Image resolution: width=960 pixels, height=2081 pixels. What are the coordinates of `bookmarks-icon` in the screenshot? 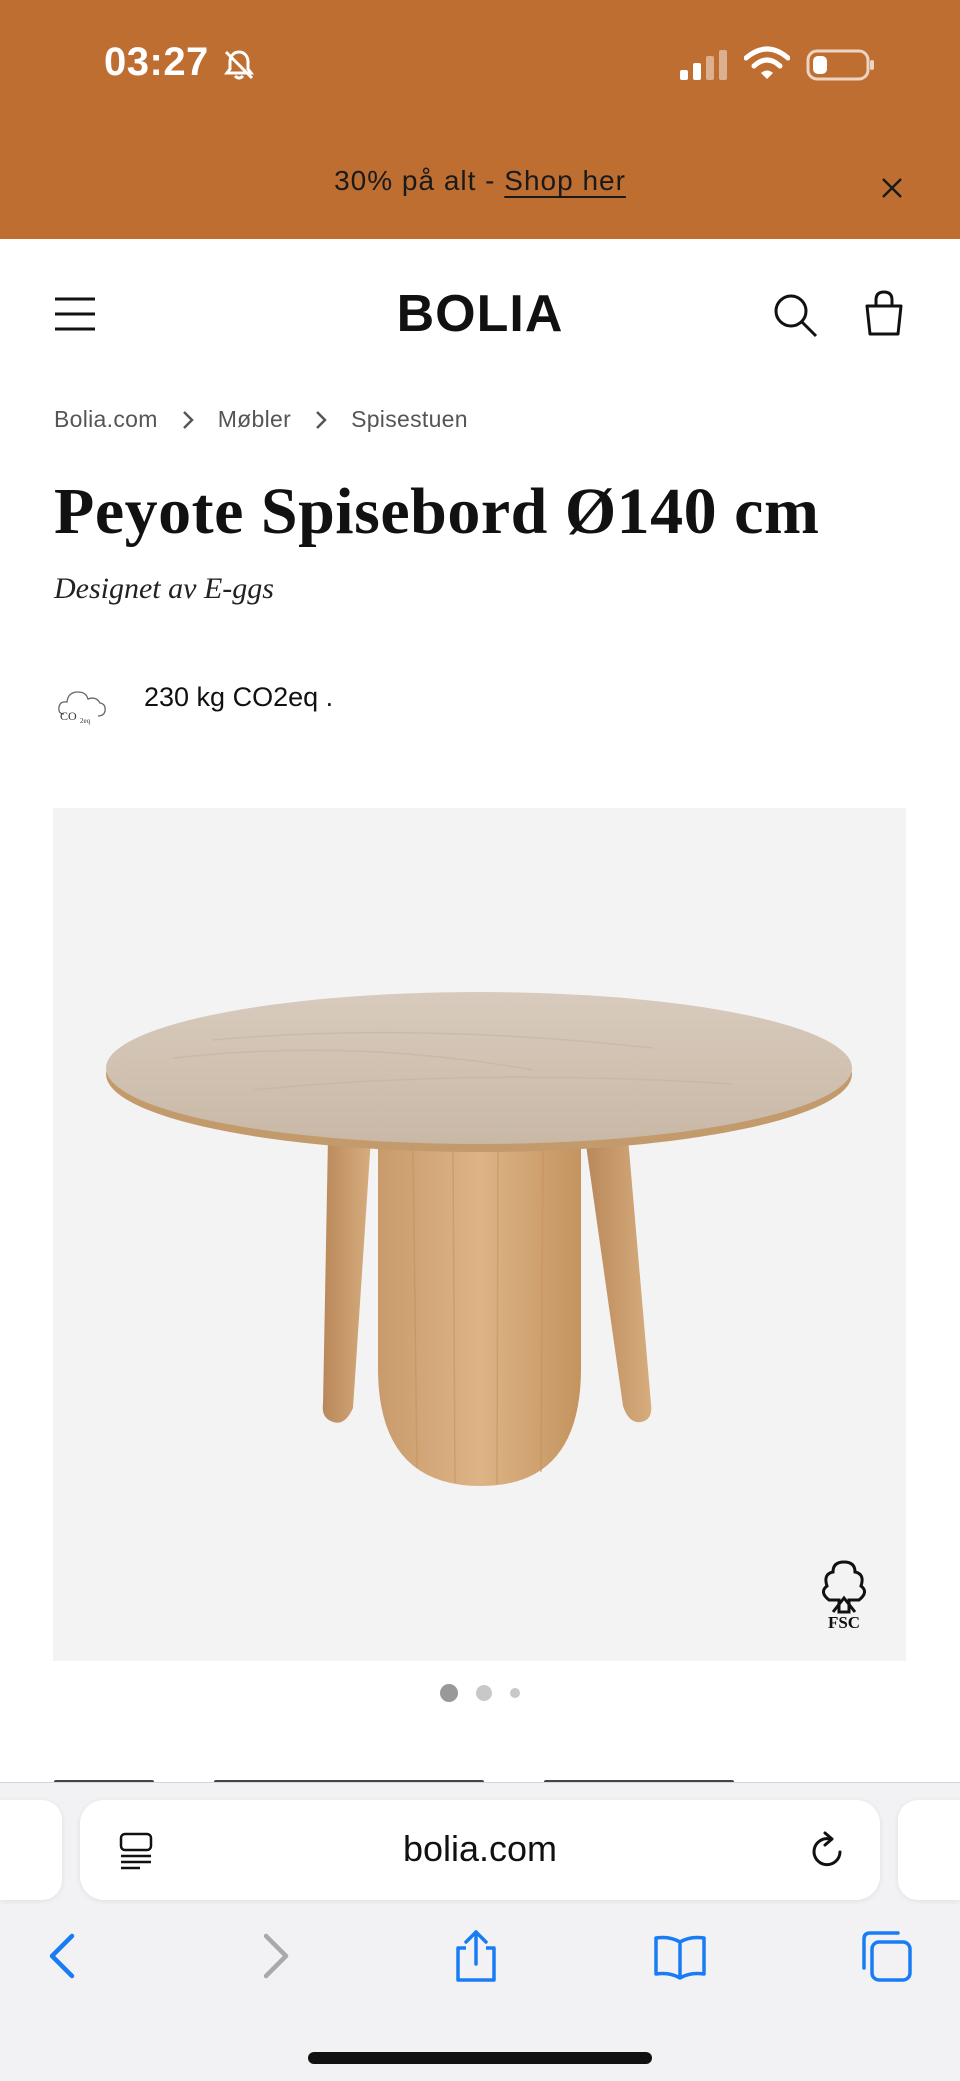 It's located at (680, 1956).